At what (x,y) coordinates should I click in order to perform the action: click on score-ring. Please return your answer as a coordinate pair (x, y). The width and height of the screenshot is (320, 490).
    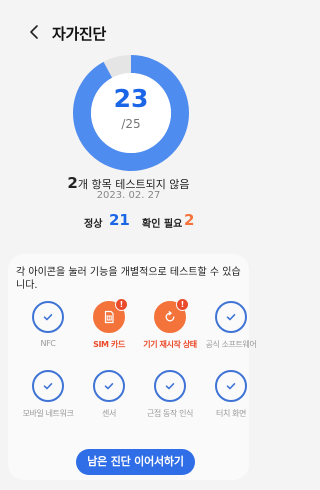
    Looking at the image, I should click on (131, 113).